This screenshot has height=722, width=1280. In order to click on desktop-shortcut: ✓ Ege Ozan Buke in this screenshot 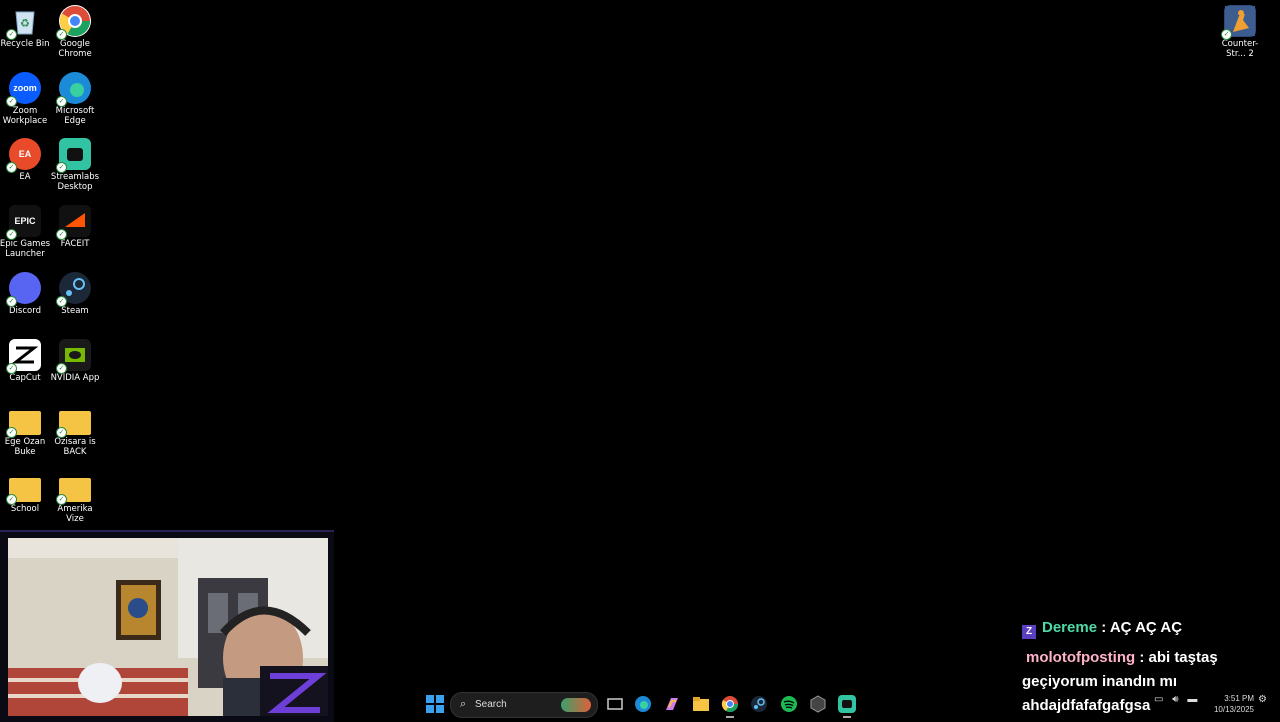, I will do `click(26, 431)`.